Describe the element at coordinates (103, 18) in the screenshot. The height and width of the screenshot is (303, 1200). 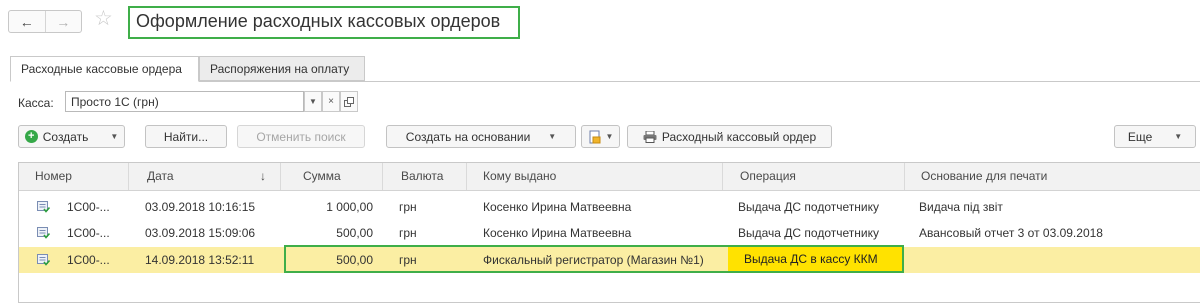
I see `favorite-star-icon: ☆` at that location.